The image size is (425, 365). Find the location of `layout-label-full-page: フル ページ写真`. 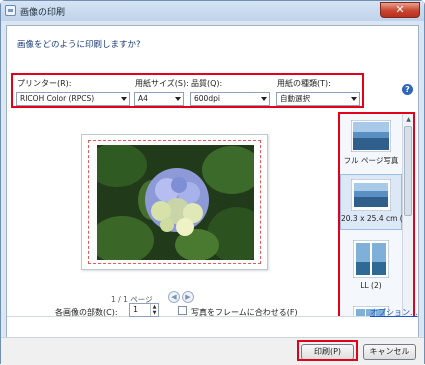

layout-label-full-page: フル ページ写真 is located at coordinates (371, 160).